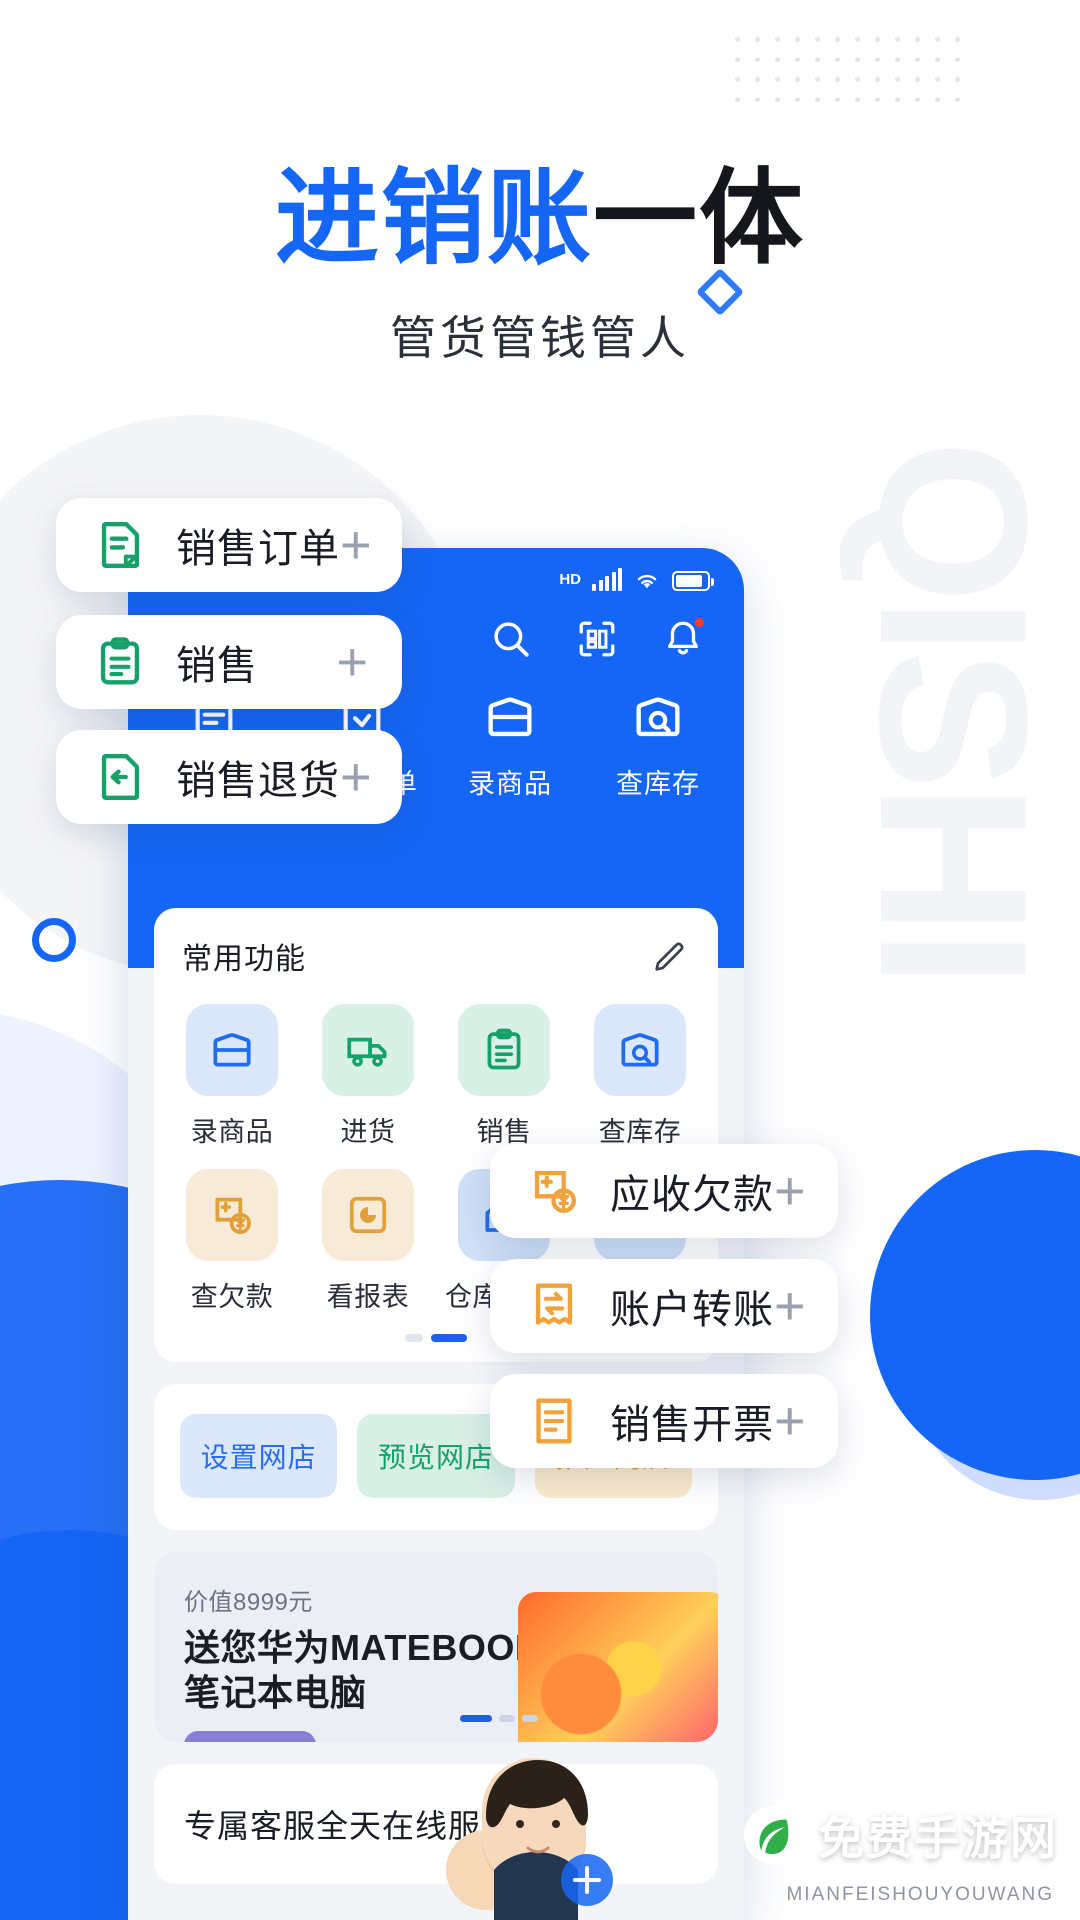 Image resolution: width=1080 pixels, height=1920 pixels. Describe the element at coordinates (938, 1838) in the screenshot. I see `site-name: 免费手游网` at that location.